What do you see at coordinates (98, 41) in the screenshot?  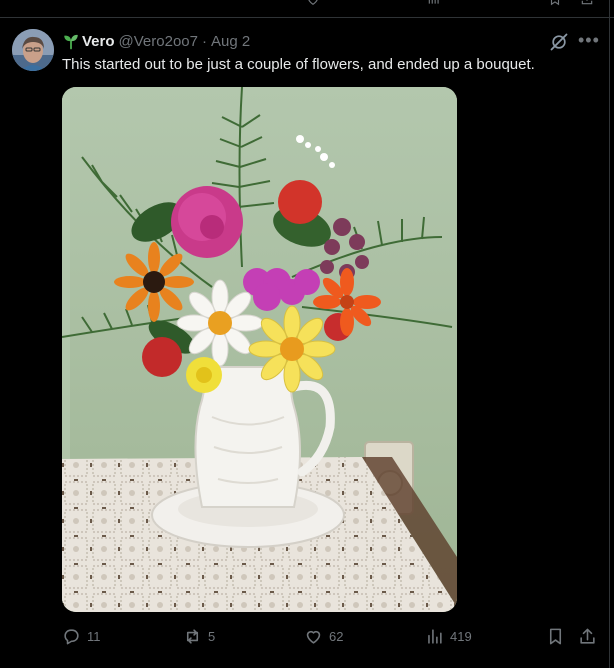 I see `display-name: Vero` at bounding box center [98, 41].